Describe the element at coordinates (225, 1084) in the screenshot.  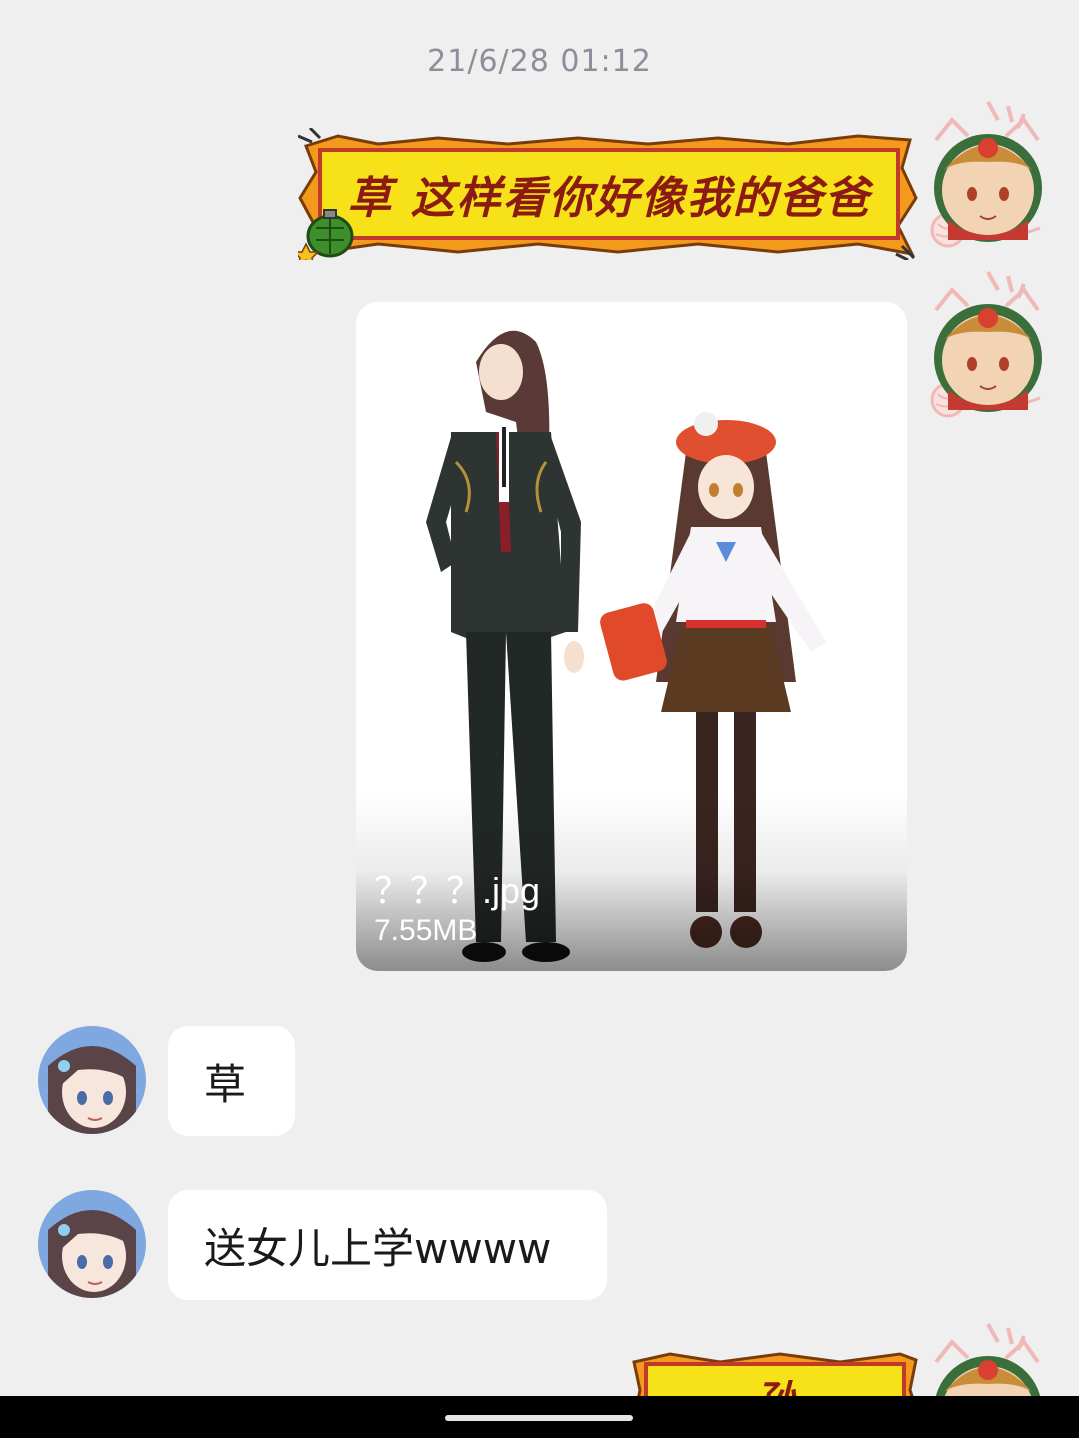
I see `received-message-text: 草` at that location.